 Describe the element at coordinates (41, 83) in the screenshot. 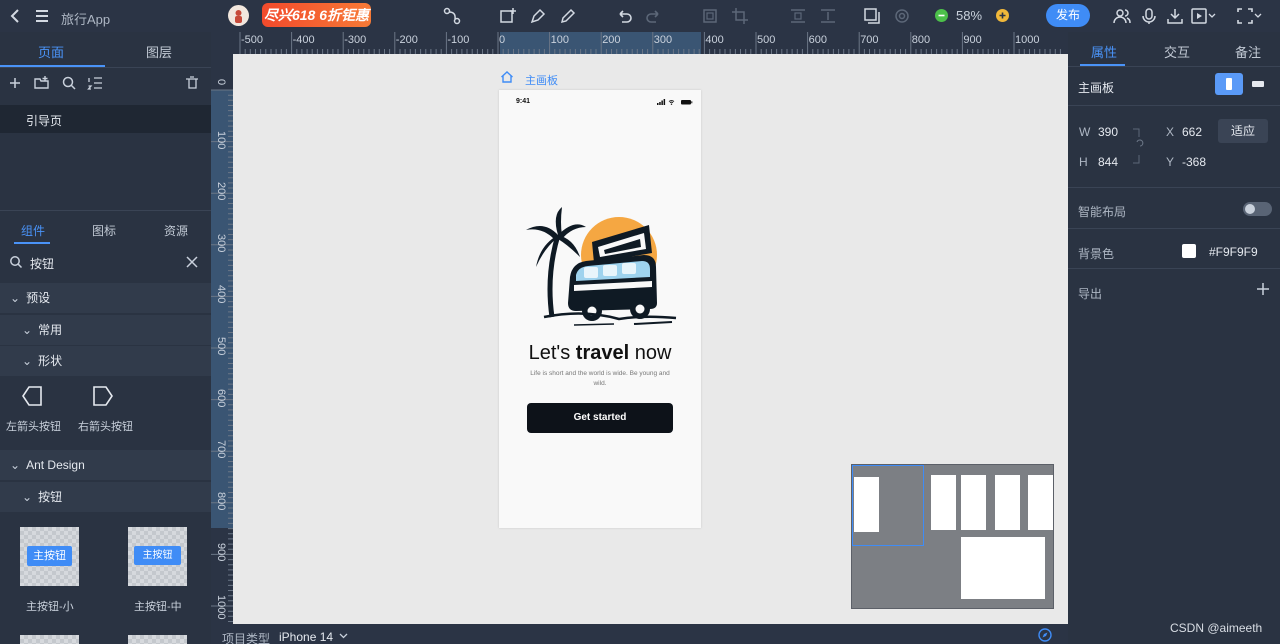

I see `add-folder-icon` at that location.